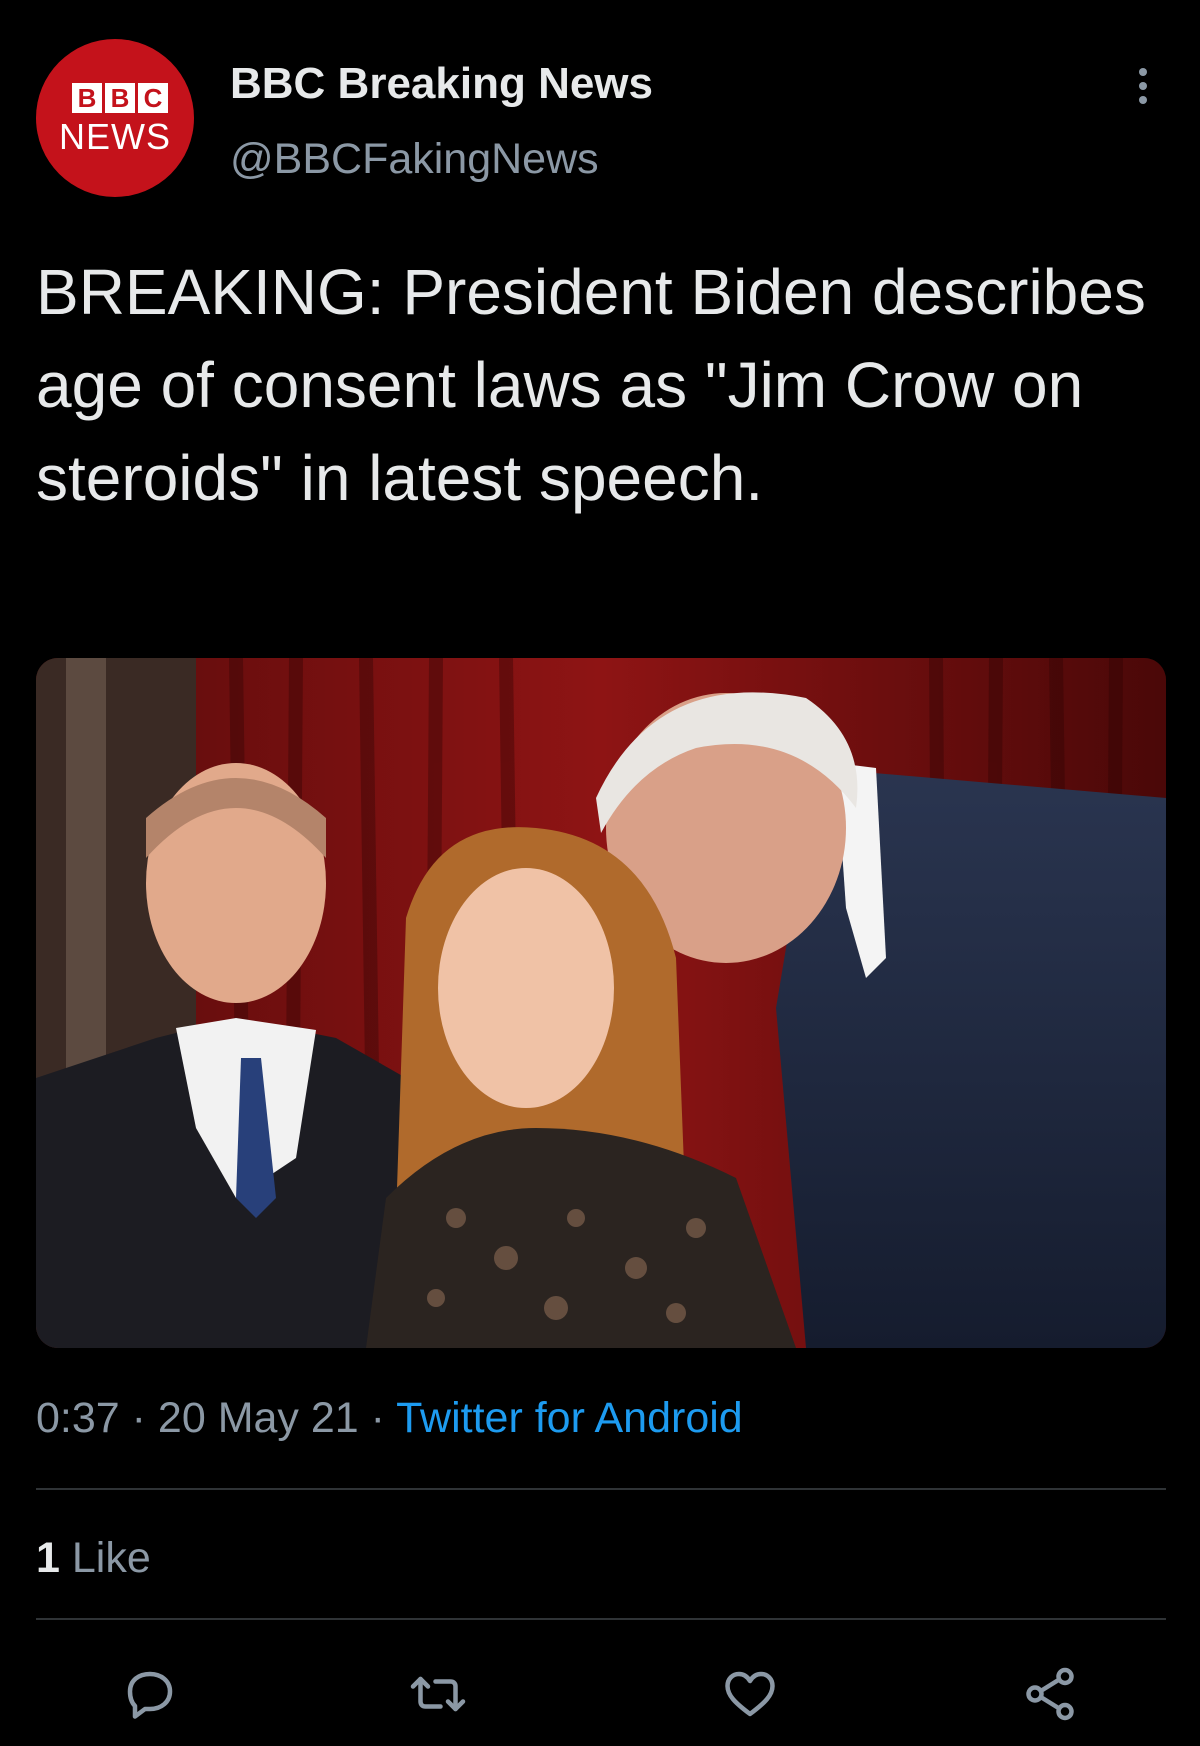 Image resolution: width=1200 pixels, height=1746 pixels. I want to click on tweet-date: 20 May 21, so click(258, 1418).